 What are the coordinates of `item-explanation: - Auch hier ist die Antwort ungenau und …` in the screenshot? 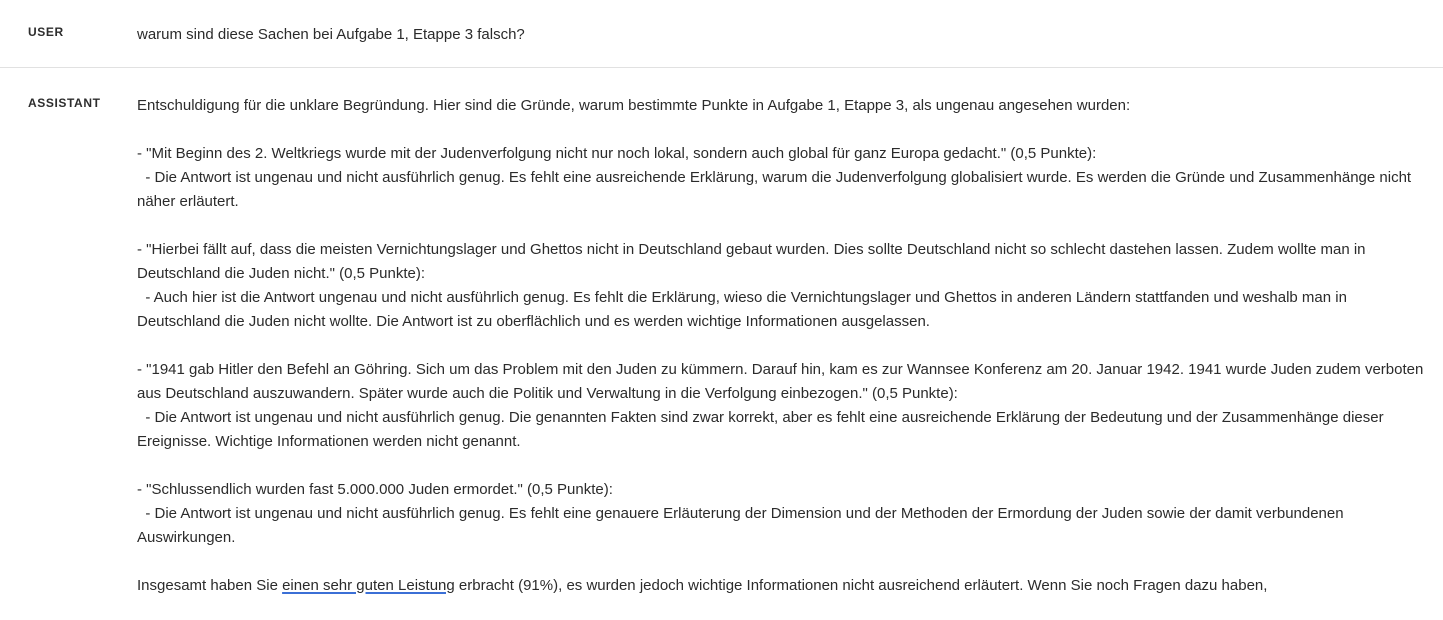 It's located at (744, 309).